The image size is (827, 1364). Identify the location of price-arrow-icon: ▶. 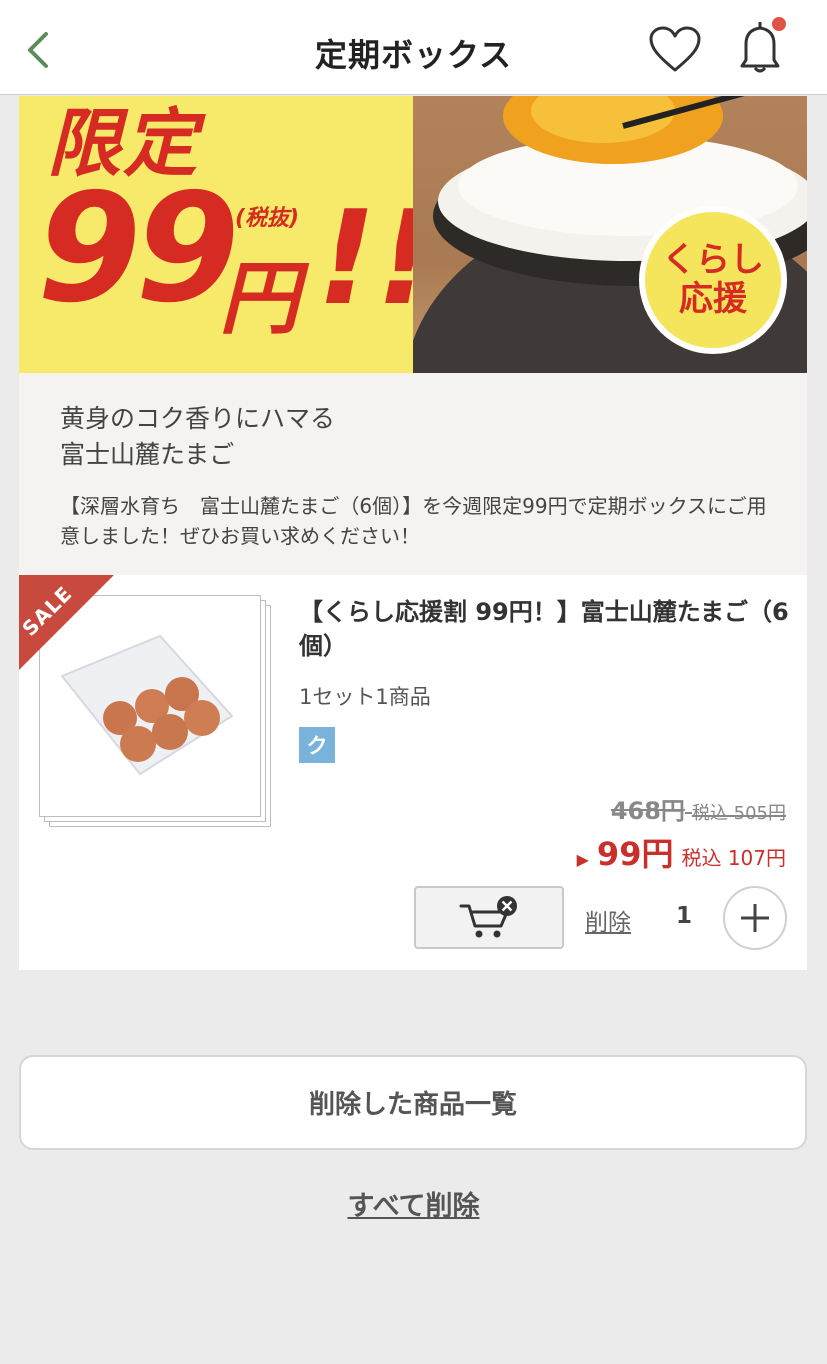
(582, 859).